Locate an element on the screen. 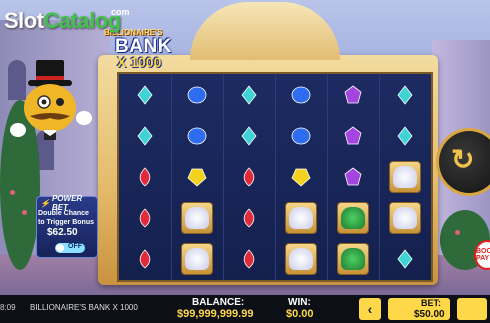 The height and width of the screenshot is (323, 490). power-bet-toggle-label: OFF is located at coordinates (75, 246).